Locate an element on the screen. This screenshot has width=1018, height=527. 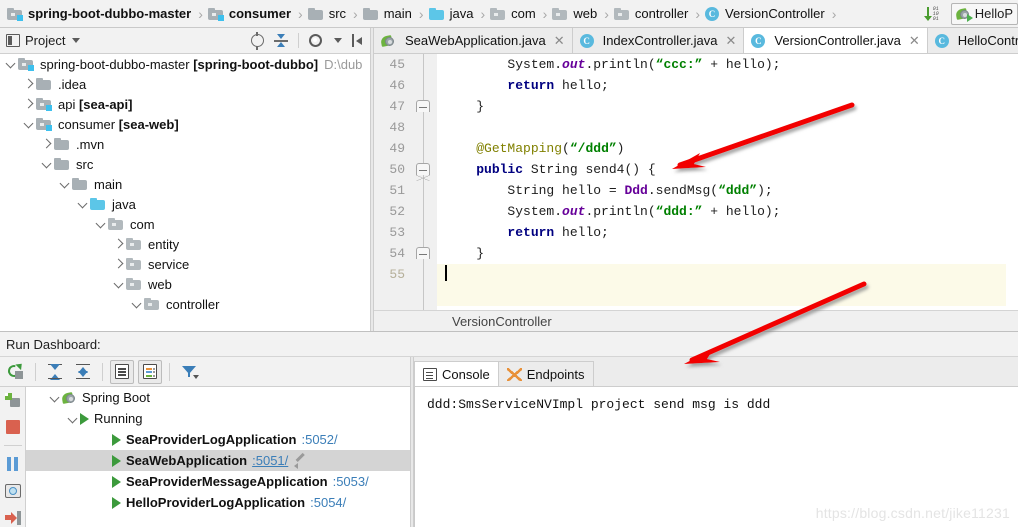
run-configuration-selector: HelloP is located at coordinates (984, 13).